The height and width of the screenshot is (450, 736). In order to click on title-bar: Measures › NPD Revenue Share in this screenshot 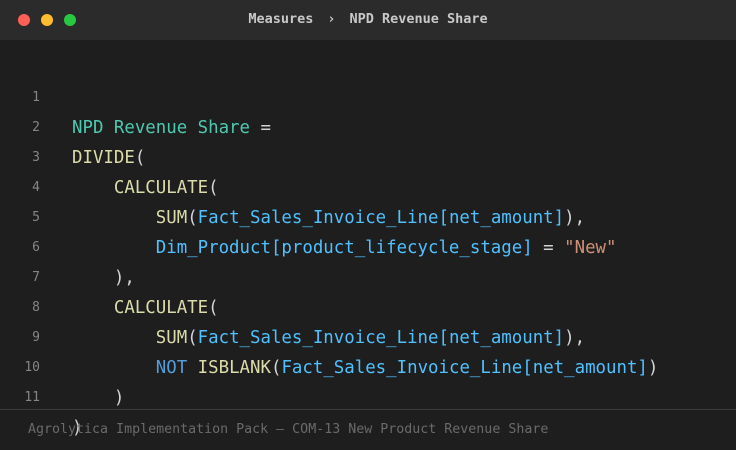, I will do `click(368, 20)`.